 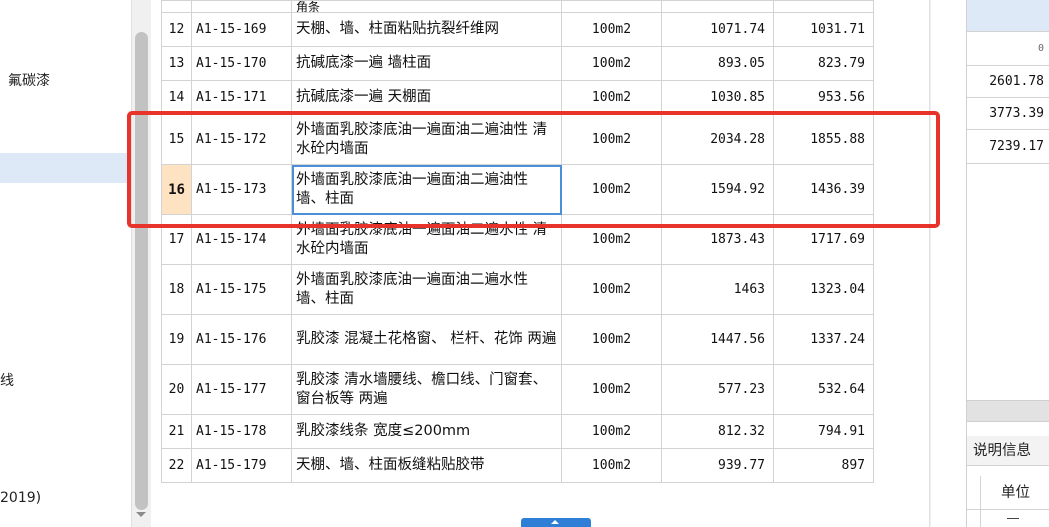 What do you see at coordinates (1008, 49) in the screenshot?
I see `right-value-small: 0` at bounding box center [1008, 49].